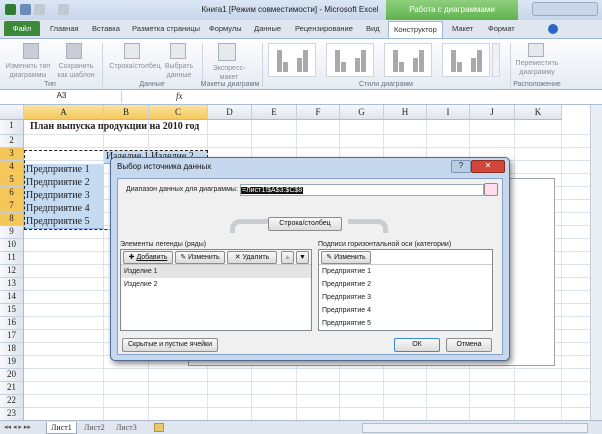  Describe the element at coordinates (61, 428) in the screenshot. I see `sheet-tab-1: Лист1` at that location.